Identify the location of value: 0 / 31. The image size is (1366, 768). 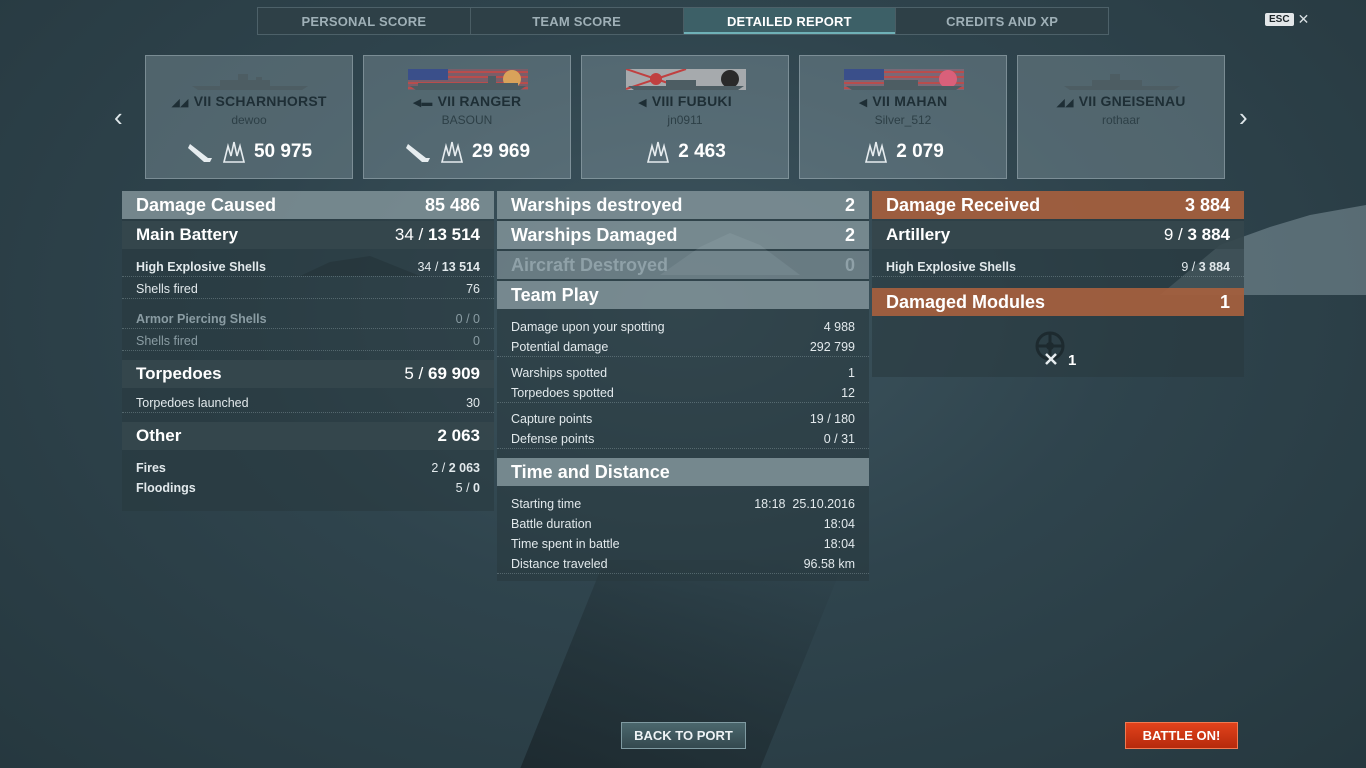
(839, 438).